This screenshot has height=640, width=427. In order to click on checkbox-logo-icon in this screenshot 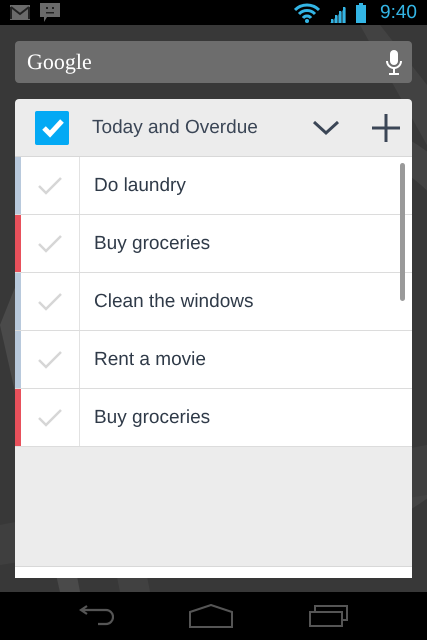, I will do `click(52, 127)`.